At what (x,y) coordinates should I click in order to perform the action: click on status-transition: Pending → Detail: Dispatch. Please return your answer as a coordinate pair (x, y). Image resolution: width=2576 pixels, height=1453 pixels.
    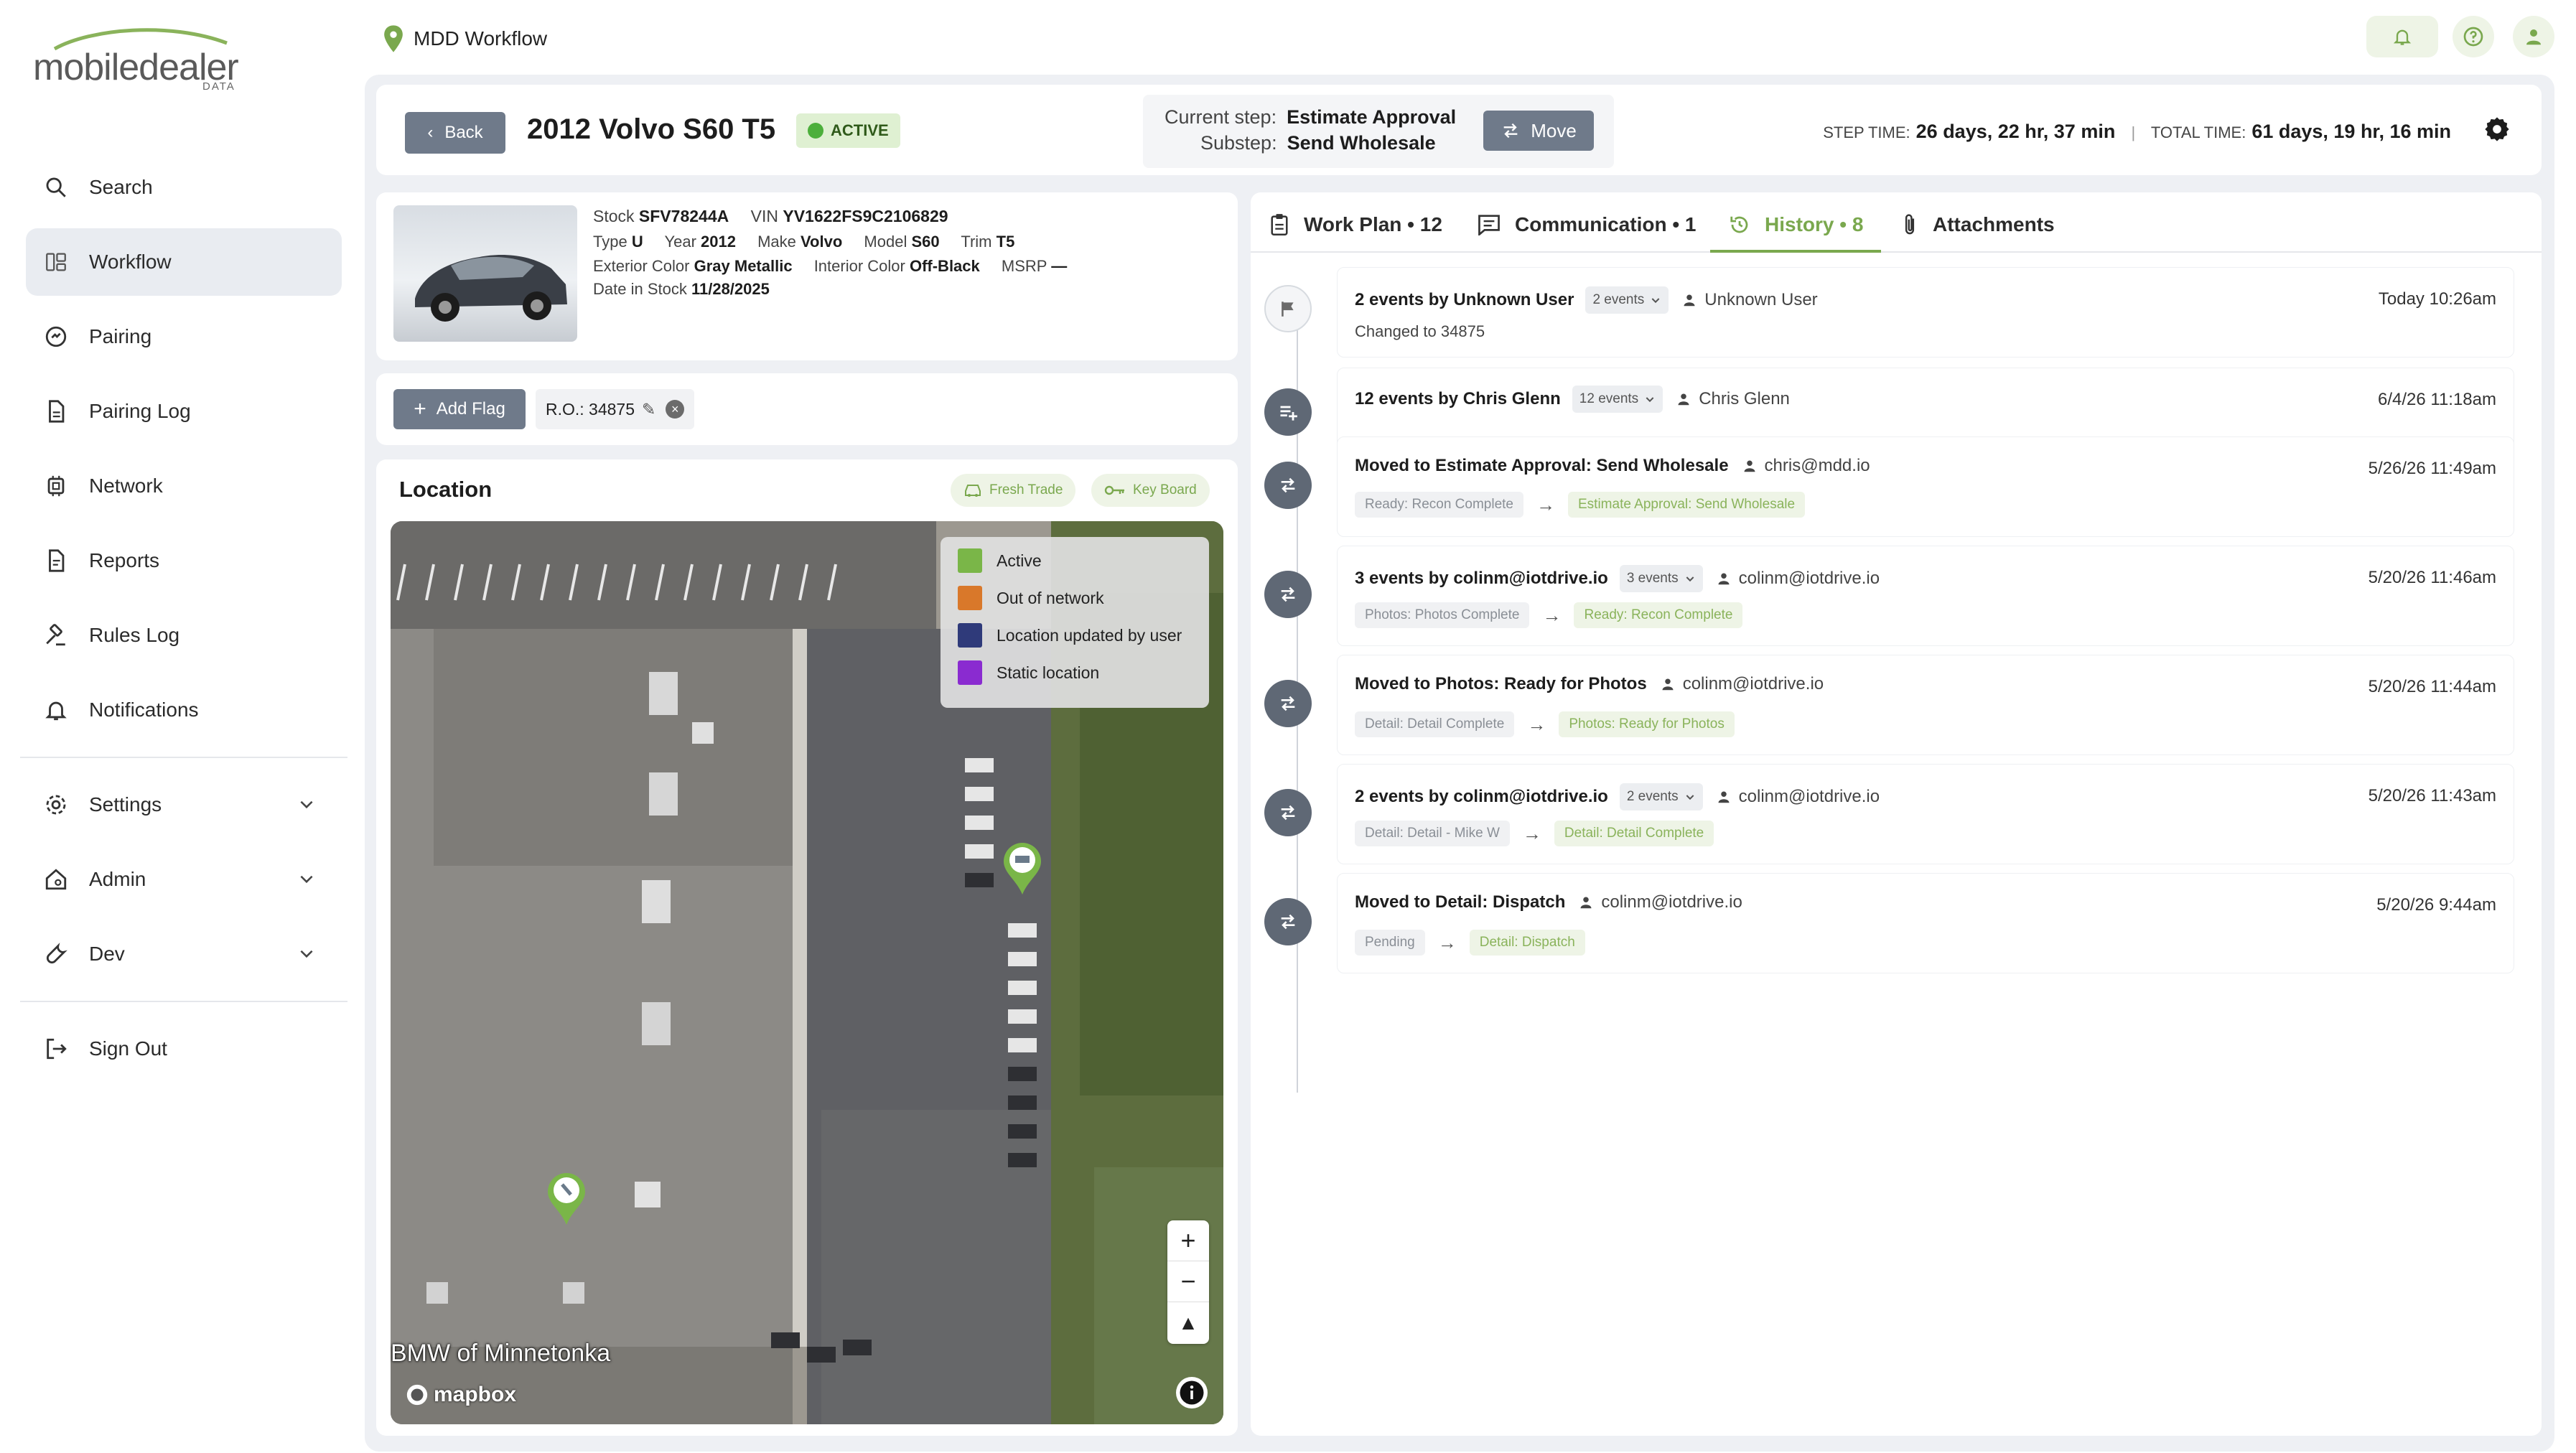
    Looking at the image, I should click on (1470, 943).